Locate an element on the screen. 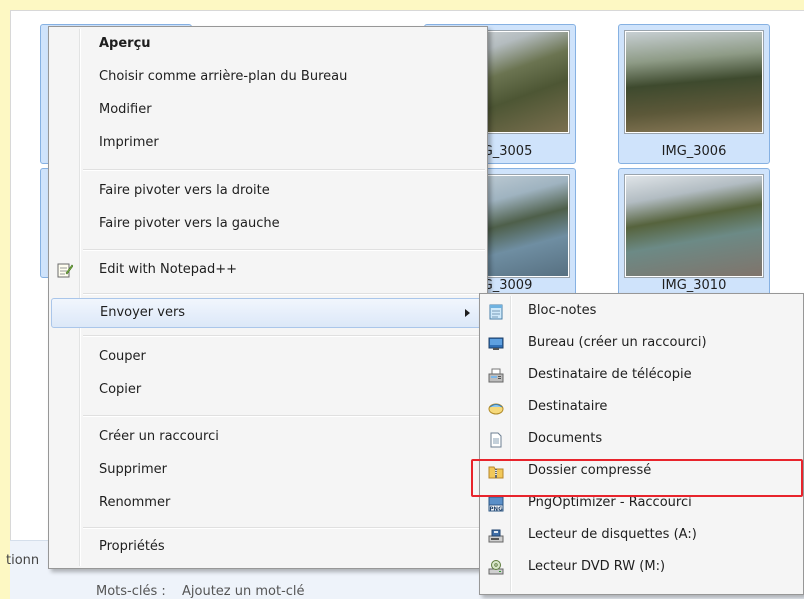 This screenshot has width=804, height=599. menu-item-properties: Propriétés is located at coordinates (268, 548).